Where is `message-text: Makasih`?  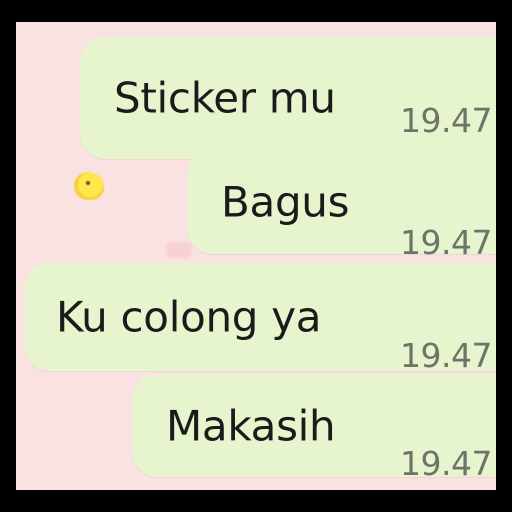
message-text: Makasih is located at coordinates (251, 425).